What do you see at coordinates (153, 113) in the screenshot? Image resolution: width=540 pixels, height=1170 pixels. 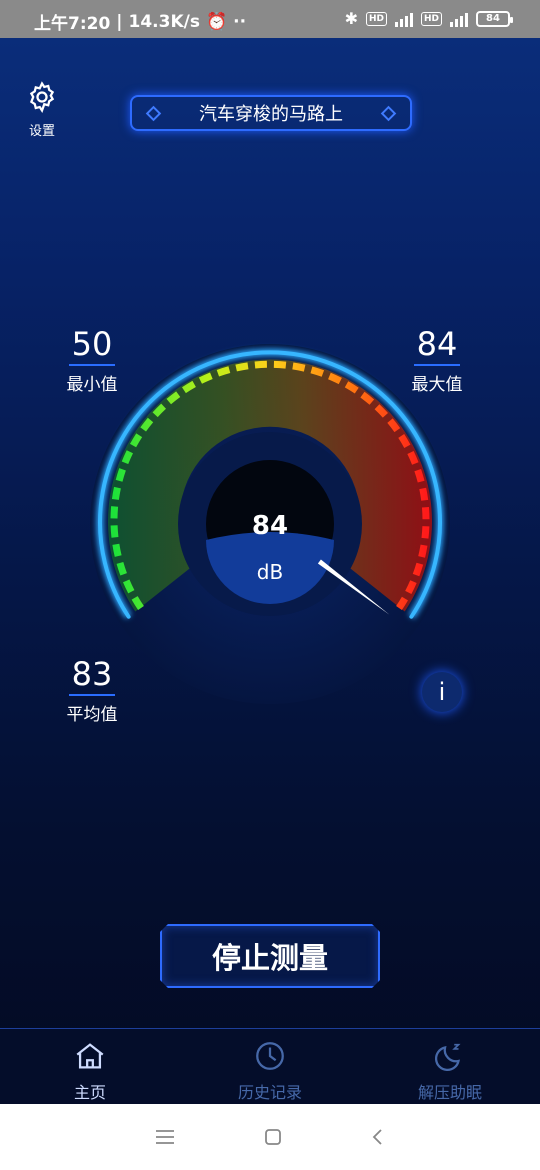 I see `diamond-left-icon` at bounding box center [153, 113].